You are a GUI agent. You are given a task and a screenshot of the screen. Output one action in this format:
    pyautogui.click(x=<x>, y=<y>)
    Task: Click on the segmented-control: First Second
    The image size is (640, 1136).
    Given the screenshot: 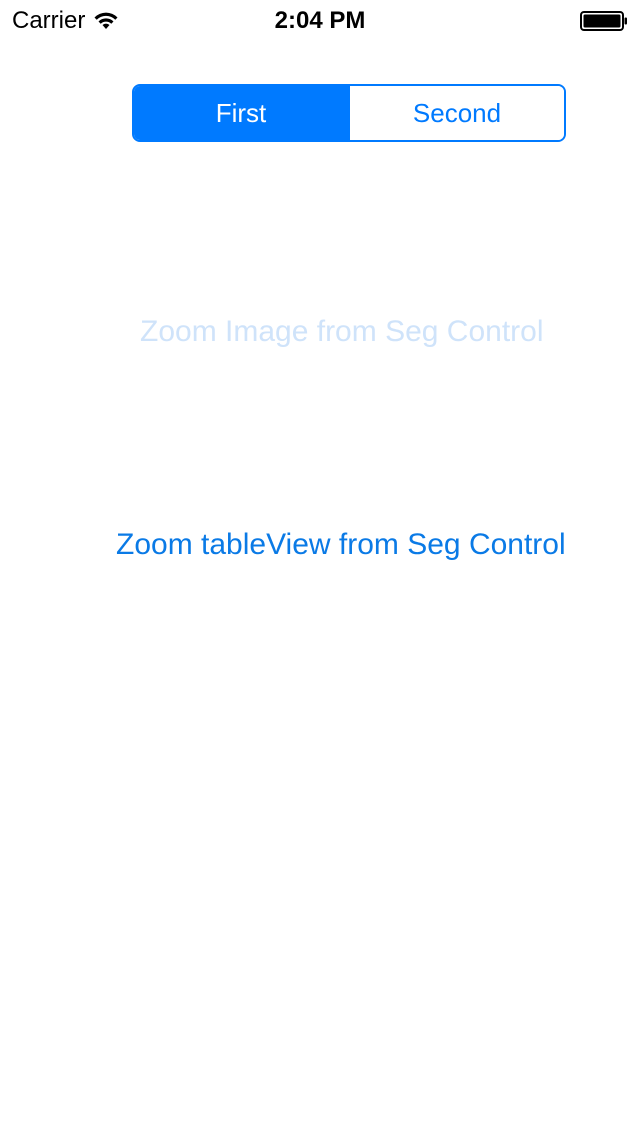 What is the action you would take?
    pyautogui.click(x=349, y=113)
    